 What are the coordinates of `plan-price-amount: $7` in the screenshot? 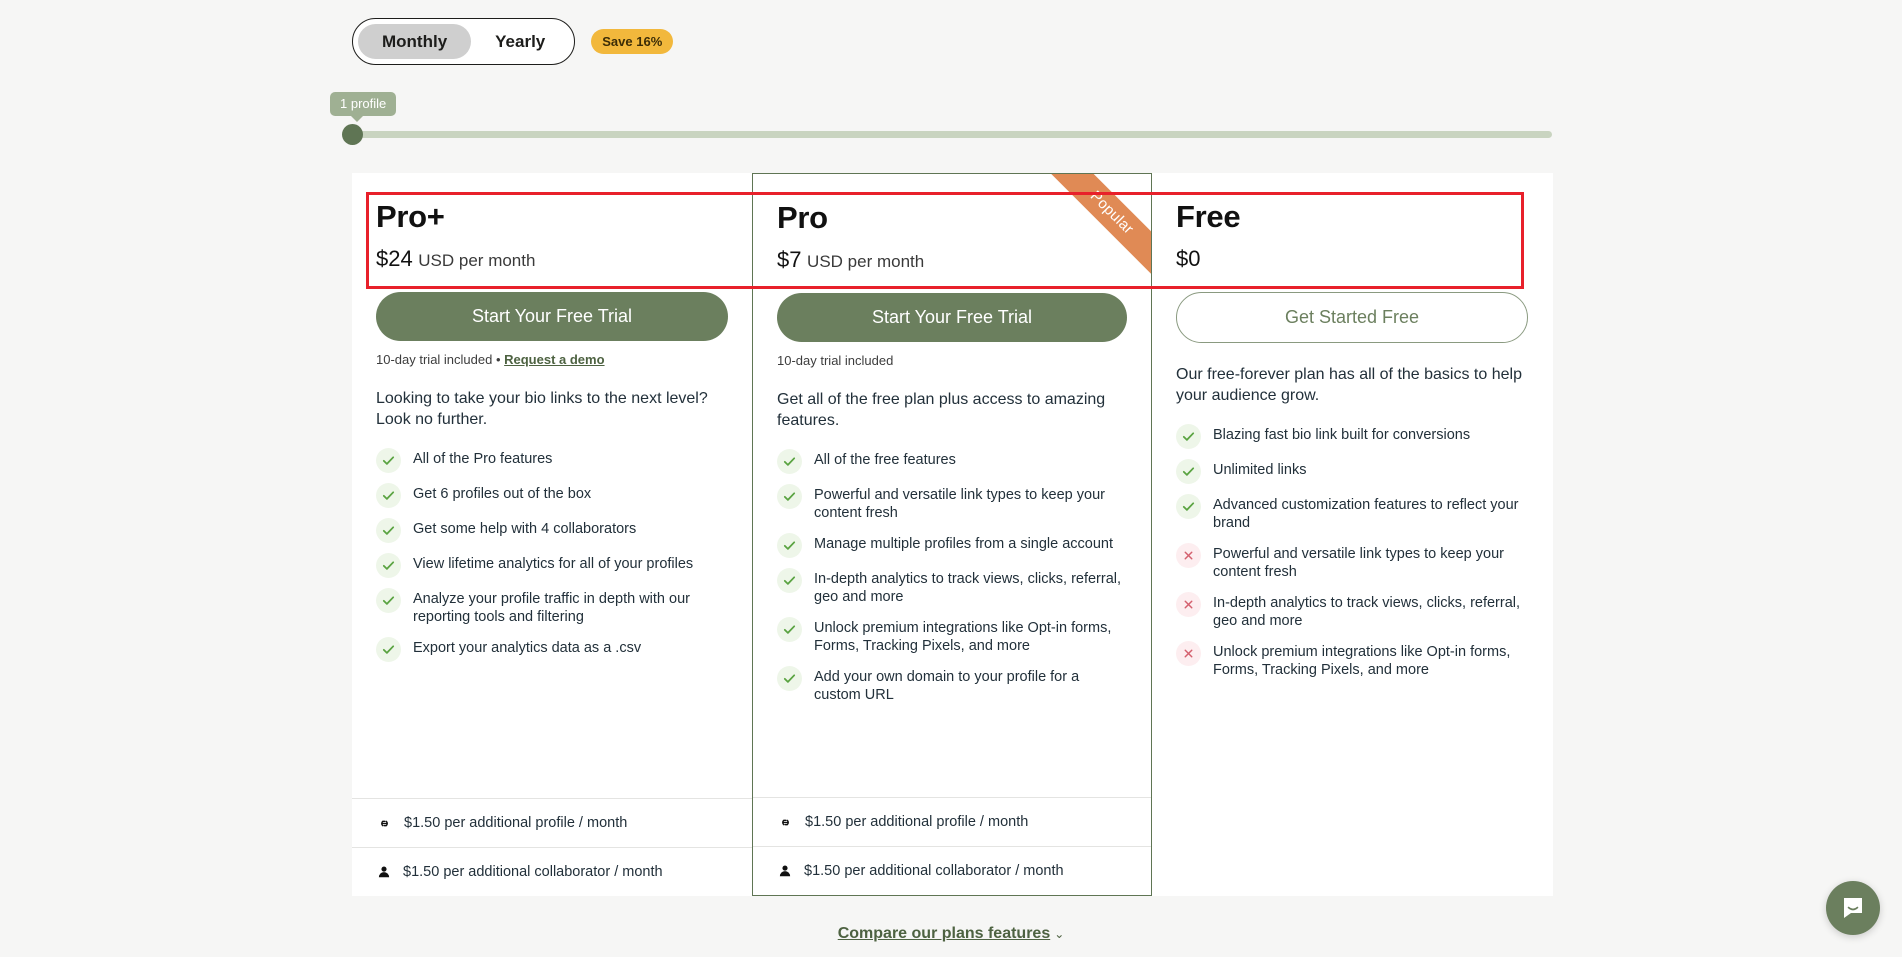 It's located at (789, 259).